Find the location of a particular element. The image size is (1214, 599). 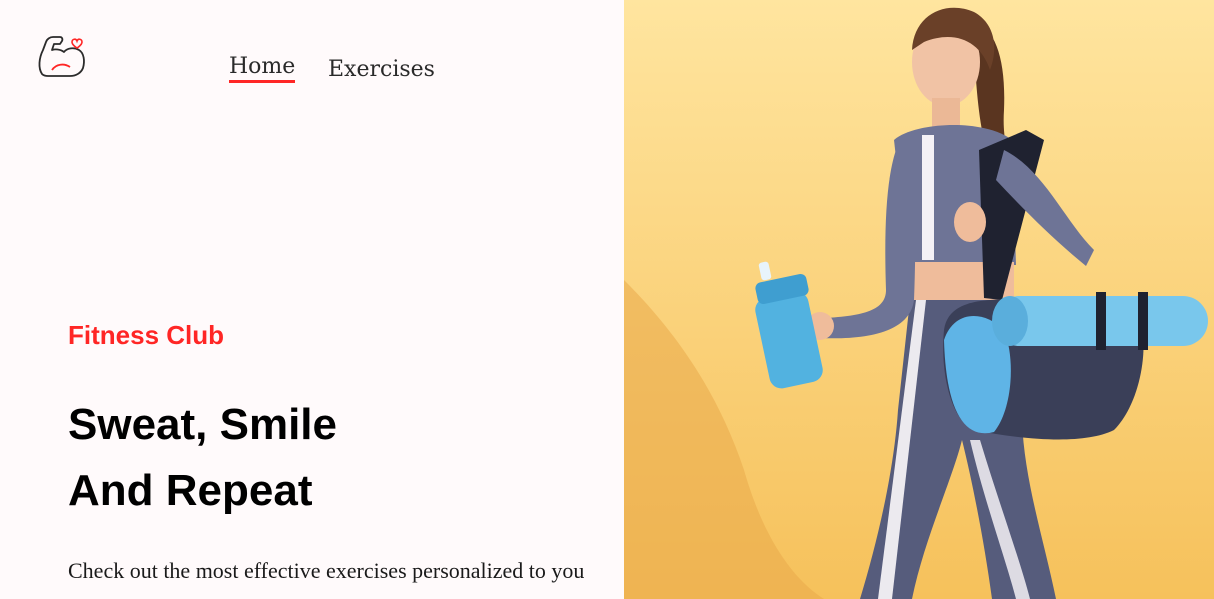

navbar: Home Exercises is located at coordinates (312, 55).